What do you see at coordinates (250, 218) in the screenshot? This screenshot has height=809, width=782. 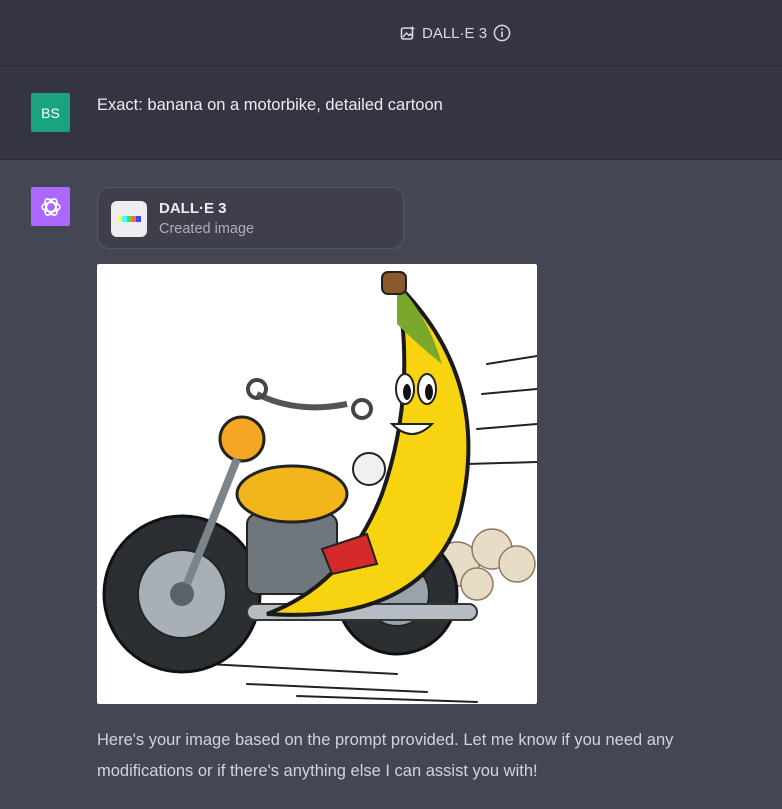 I see `dalle-tool-card: DALL·E 3 Created image` at bounding box center [250, 218].